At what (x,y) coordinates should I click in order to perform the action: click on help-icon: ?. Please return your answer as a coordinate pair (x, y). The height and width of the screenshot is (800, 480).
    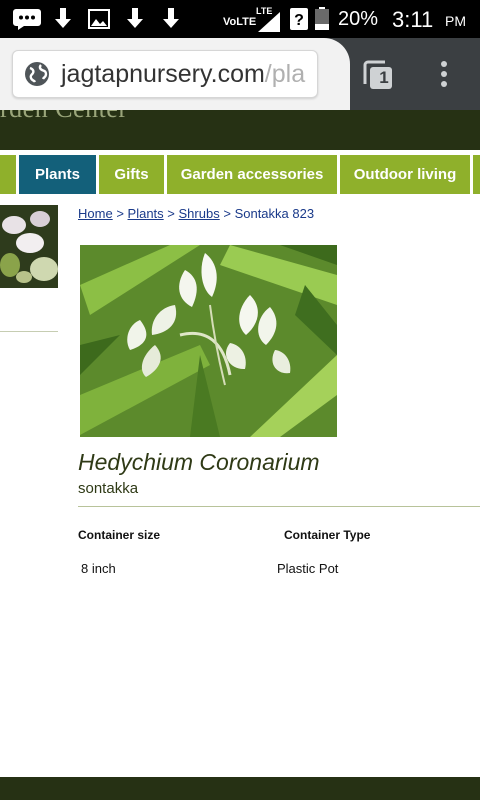
    Looking at the image, I should click on (299, 19).